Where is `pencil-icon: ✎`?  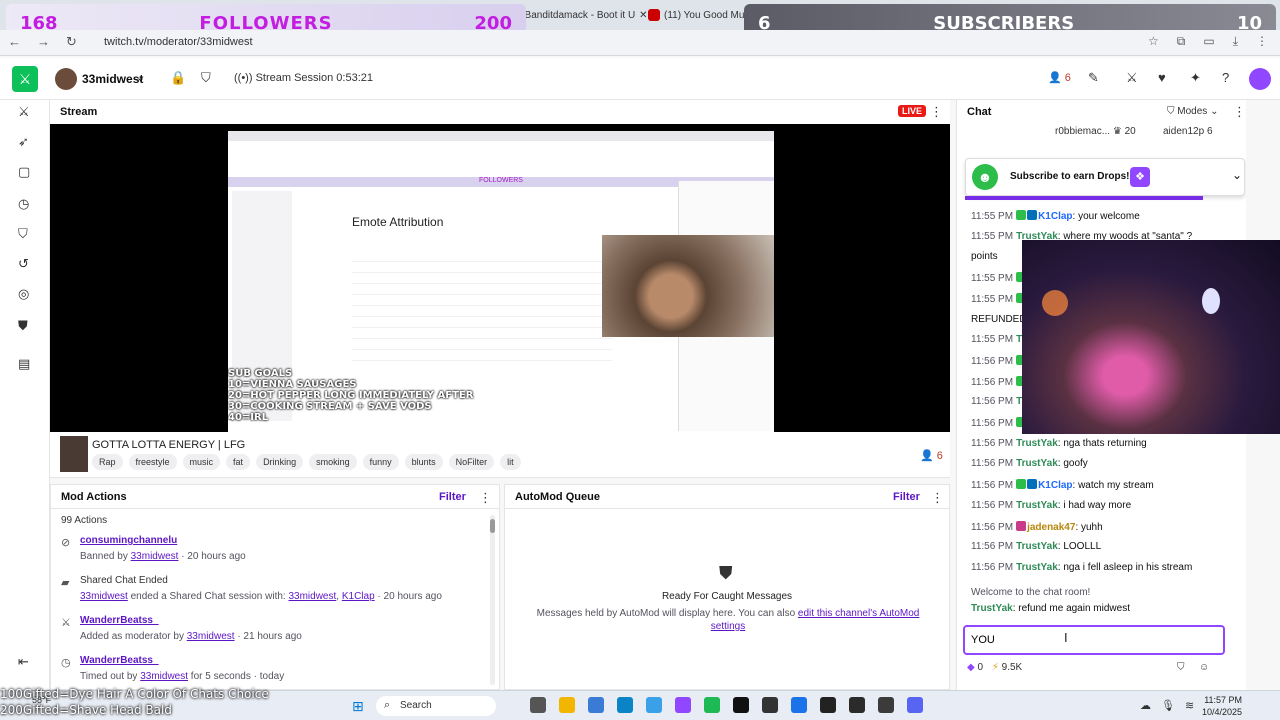
pencil-icon: ✎ is located at coordinates (1093, 78).